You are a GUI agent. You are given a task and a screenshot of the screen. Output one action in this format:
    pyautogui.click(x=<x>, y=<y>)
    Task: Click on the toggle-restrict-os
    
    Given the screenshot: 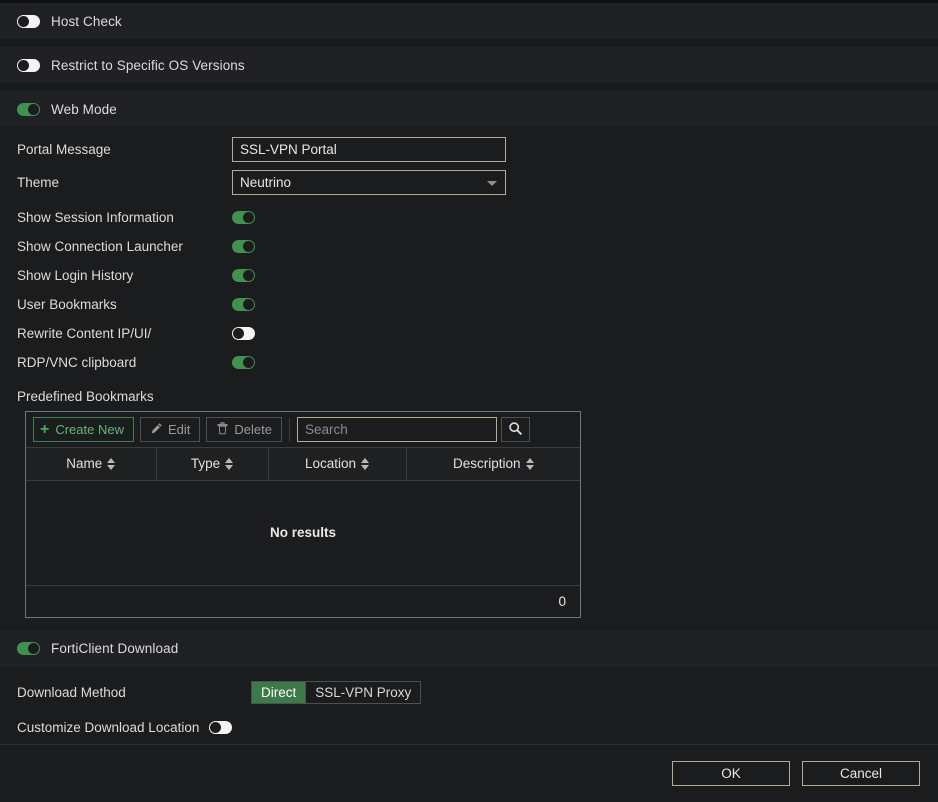 What is the action you would take?
    pyautogui.click(x=28, y=65)
    